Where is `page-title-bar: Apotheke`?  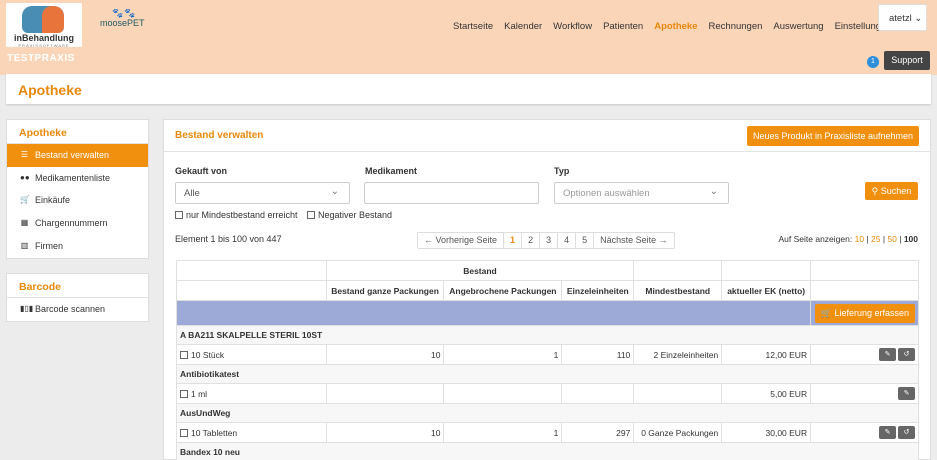 page-title-bar: Apotheke is located at coordinates (468, 89).